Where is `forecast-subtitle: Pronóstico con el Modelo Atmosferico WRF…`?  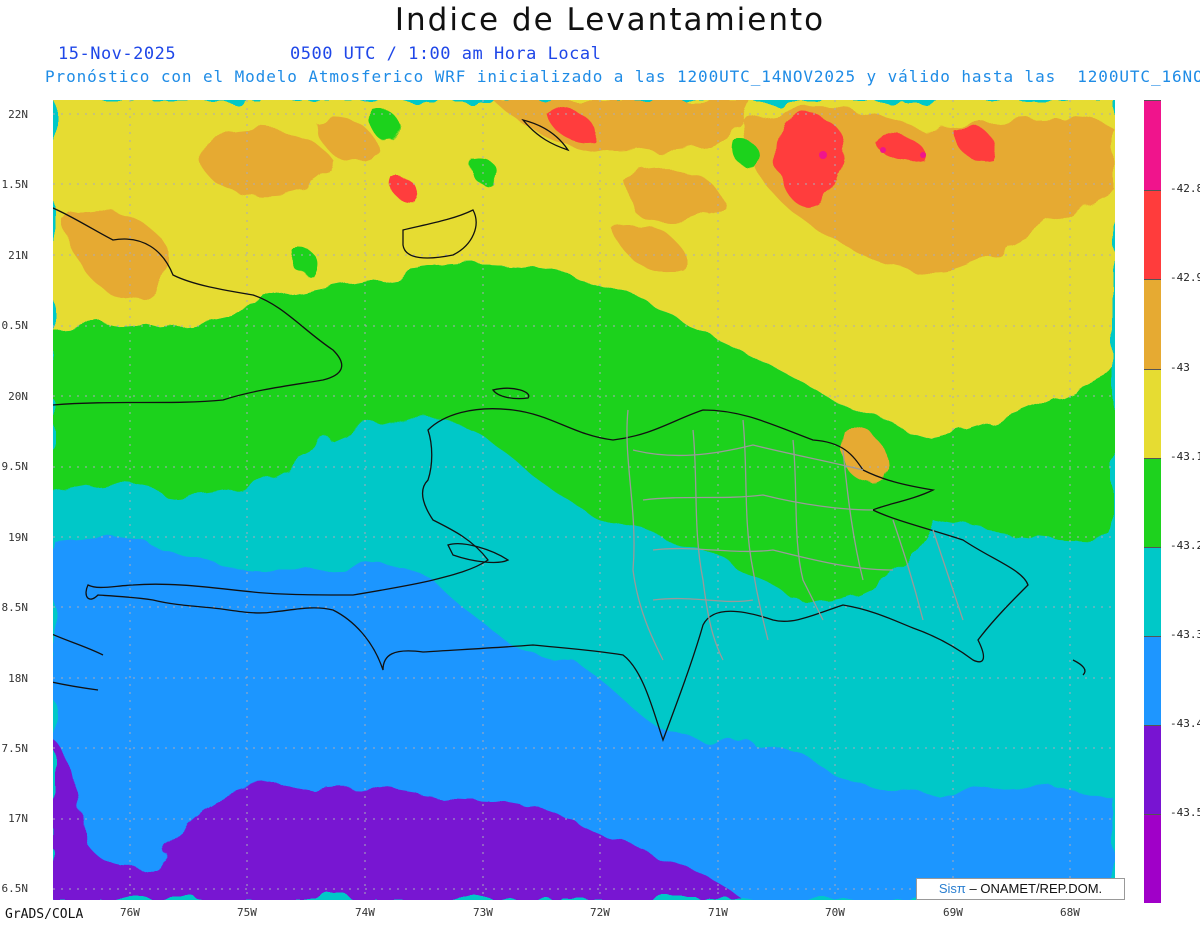 forecast-subtitle: Pronóstico con el Modelo Atmosferico WRF… is located at coordinates (622, 76).